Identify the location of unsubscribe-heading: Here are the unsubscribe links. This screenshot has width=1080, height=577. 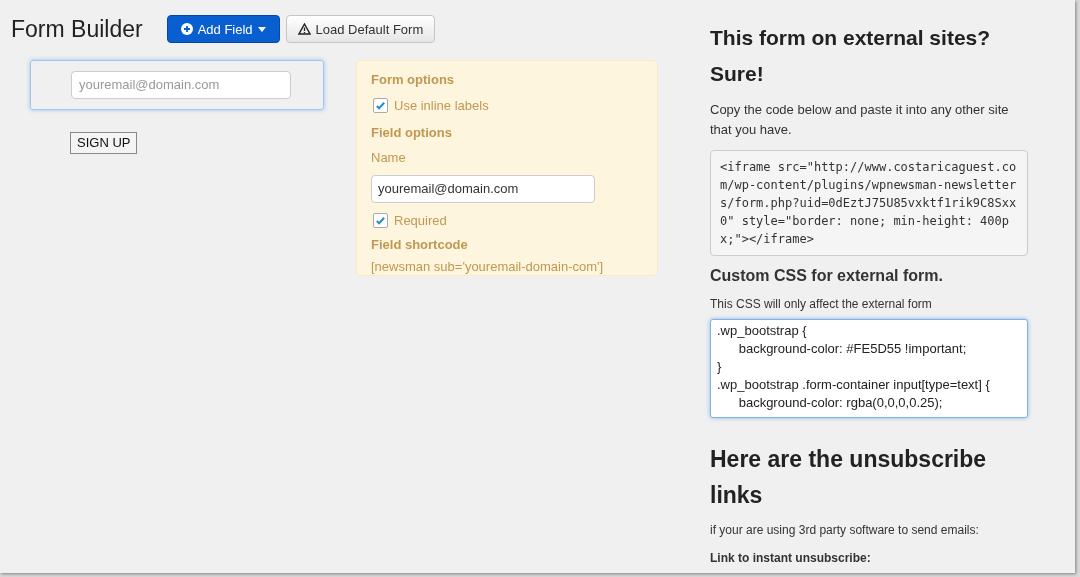
(849, 477).